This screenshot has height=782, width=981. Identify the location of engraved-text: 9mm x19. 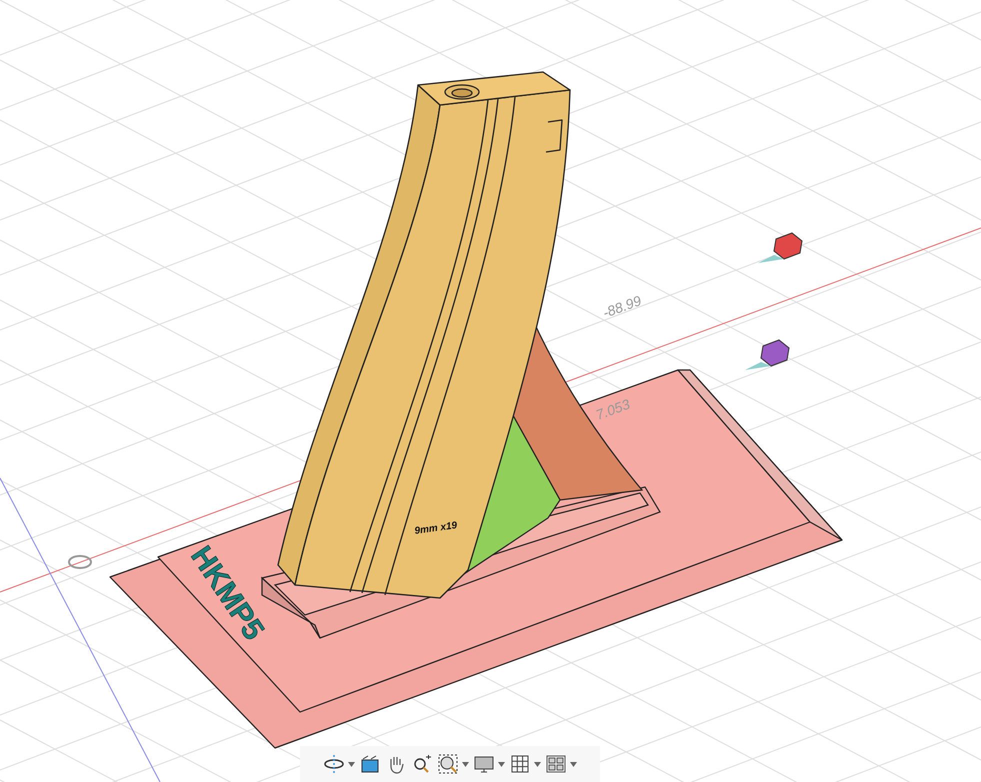
(436, 528).